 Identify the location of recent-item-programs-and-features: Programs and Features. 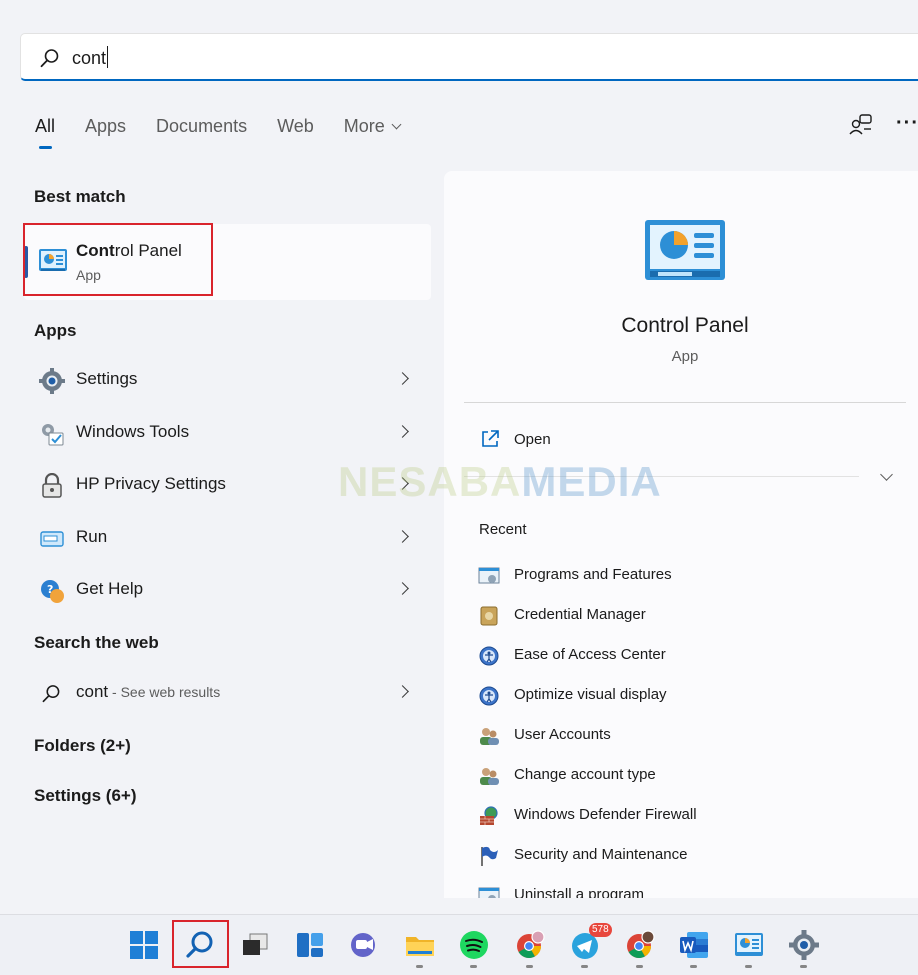
(678, 576).